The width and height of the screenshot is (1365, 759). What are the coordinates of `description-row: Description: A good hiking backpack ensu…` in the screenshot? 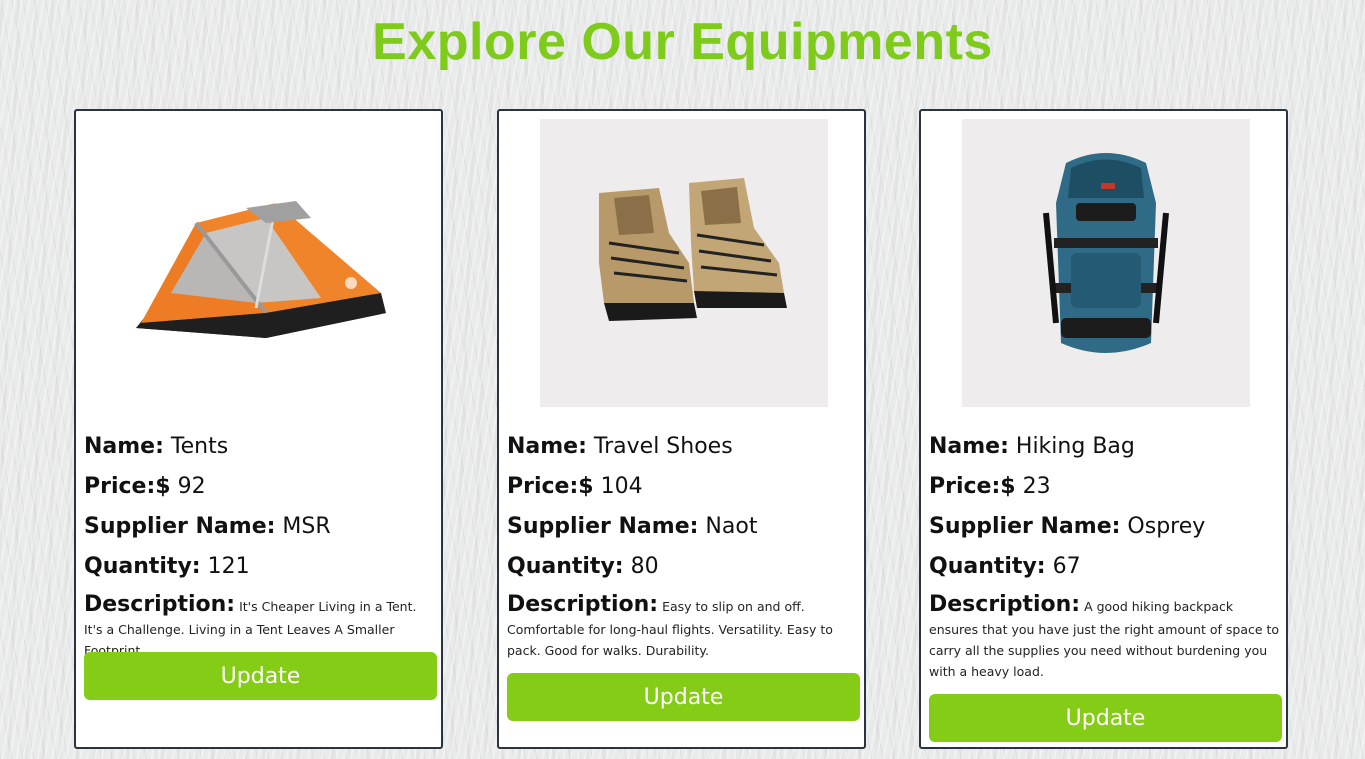 It's located at (1106, 636).